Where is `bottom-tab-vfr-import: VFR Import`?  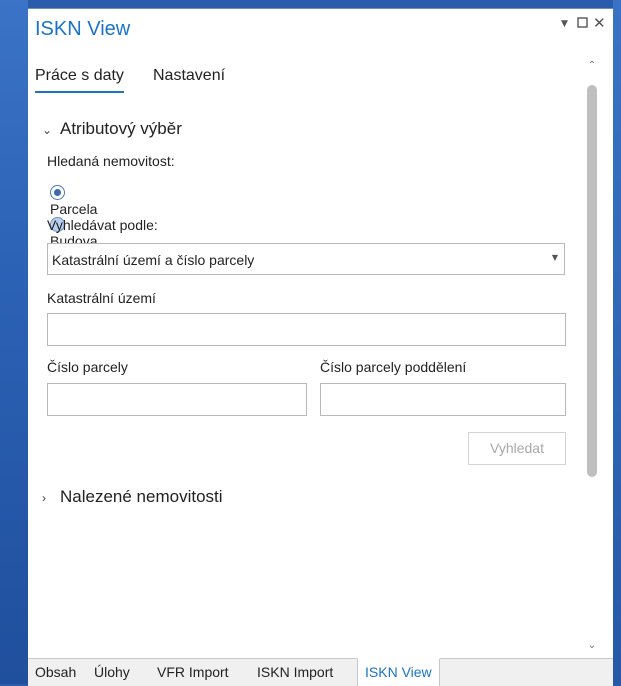 bottom-tab-vfr-import: VFR Import is located at coordinates (193, 672).